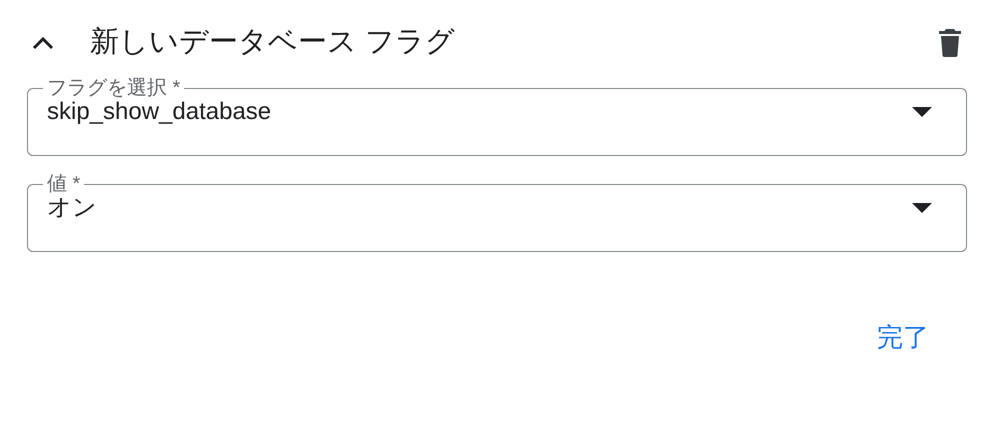 The image size is (994, 430). I want to click on field-value: skip_show_database, so click(159, 112).